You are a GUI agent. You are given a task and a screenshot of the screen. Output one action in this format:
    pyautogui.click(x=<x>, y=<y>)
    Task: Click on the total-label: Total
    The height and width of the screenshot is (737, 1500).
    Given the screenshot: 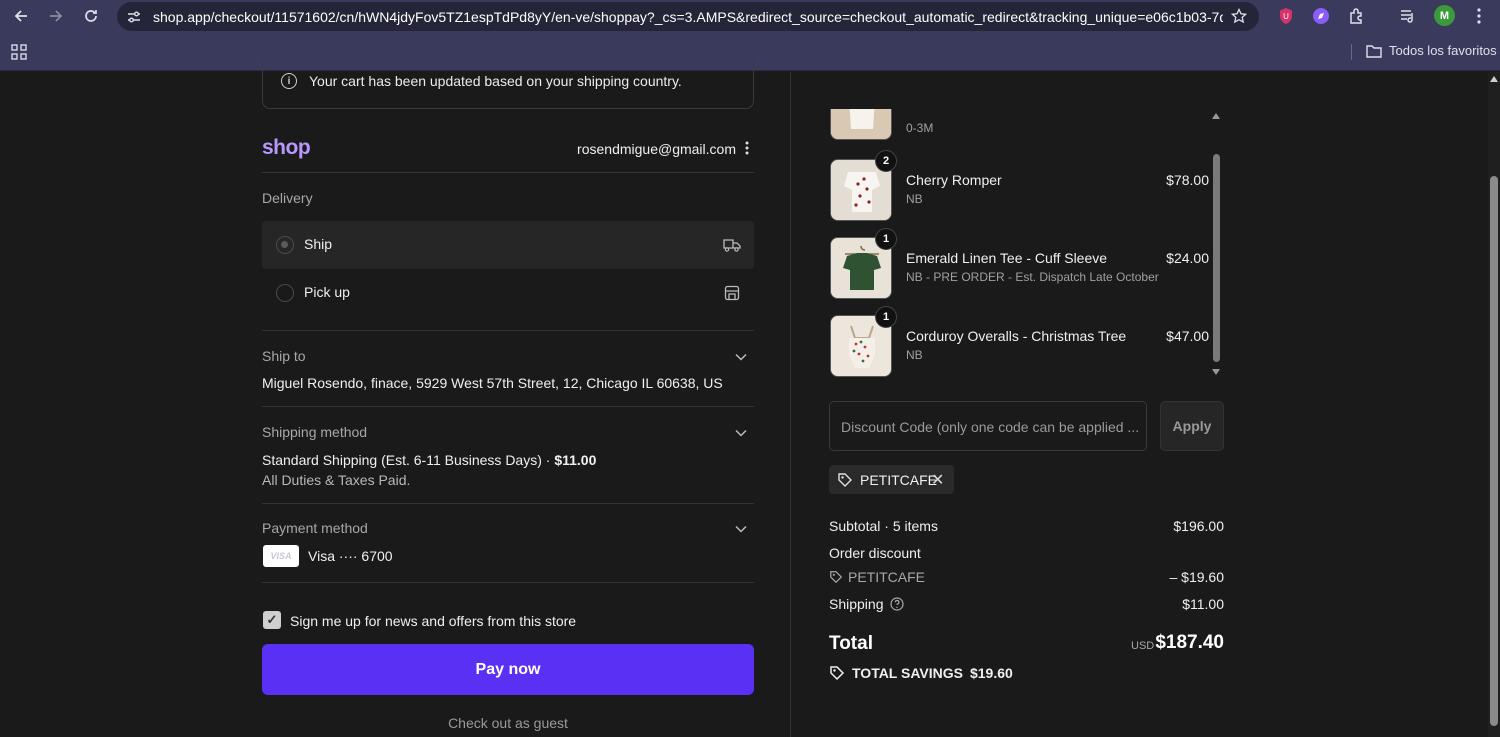 What is the action you would take?
    pyautogui.click(x=851, y=643)
    